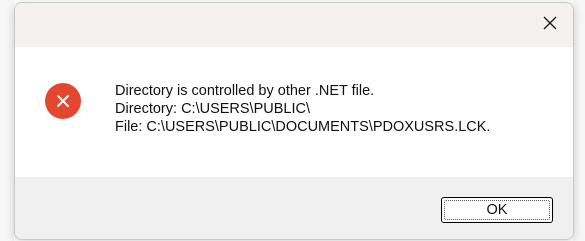 The height and width of the screenshot is (241, 585). What do you see at coordinates (212, 109) in the screenshot?
I see `message-line-2: Directory: C:\USERS\PUBLIC\` at bounding box center [212, 109].